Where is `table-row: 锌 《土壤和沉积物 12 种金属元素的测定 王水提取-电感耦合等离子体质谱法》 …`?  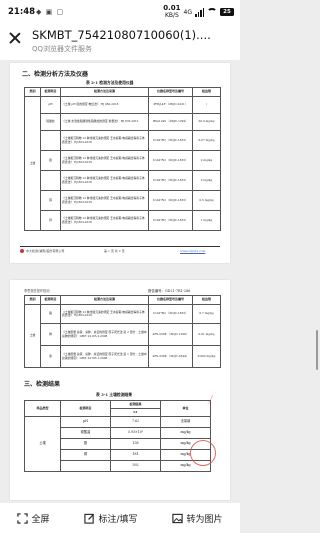 table-row: 锌 《土壤和沉积物 12 种金属元素的测定 王水提取-电感耦合等离子体质谱法》 … is located at coordinates (123, 220).